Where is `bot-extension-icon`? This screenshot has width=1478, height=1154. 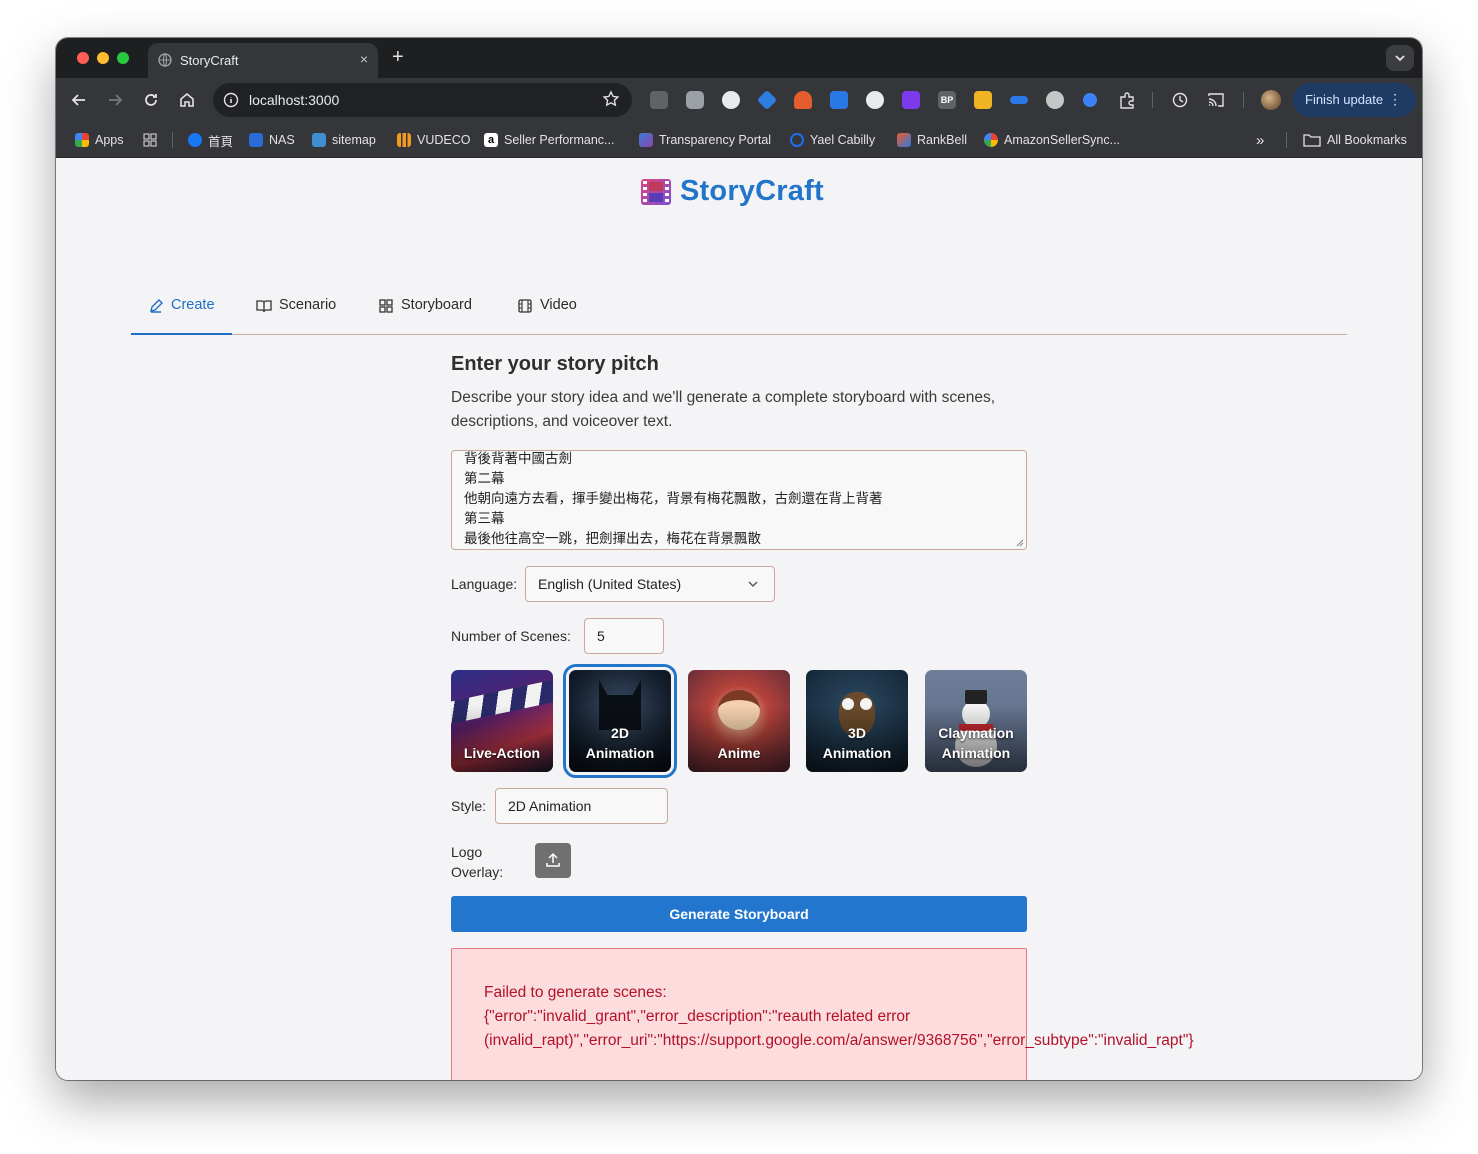 bot-extension-icon is located at coordinates (875, 100).